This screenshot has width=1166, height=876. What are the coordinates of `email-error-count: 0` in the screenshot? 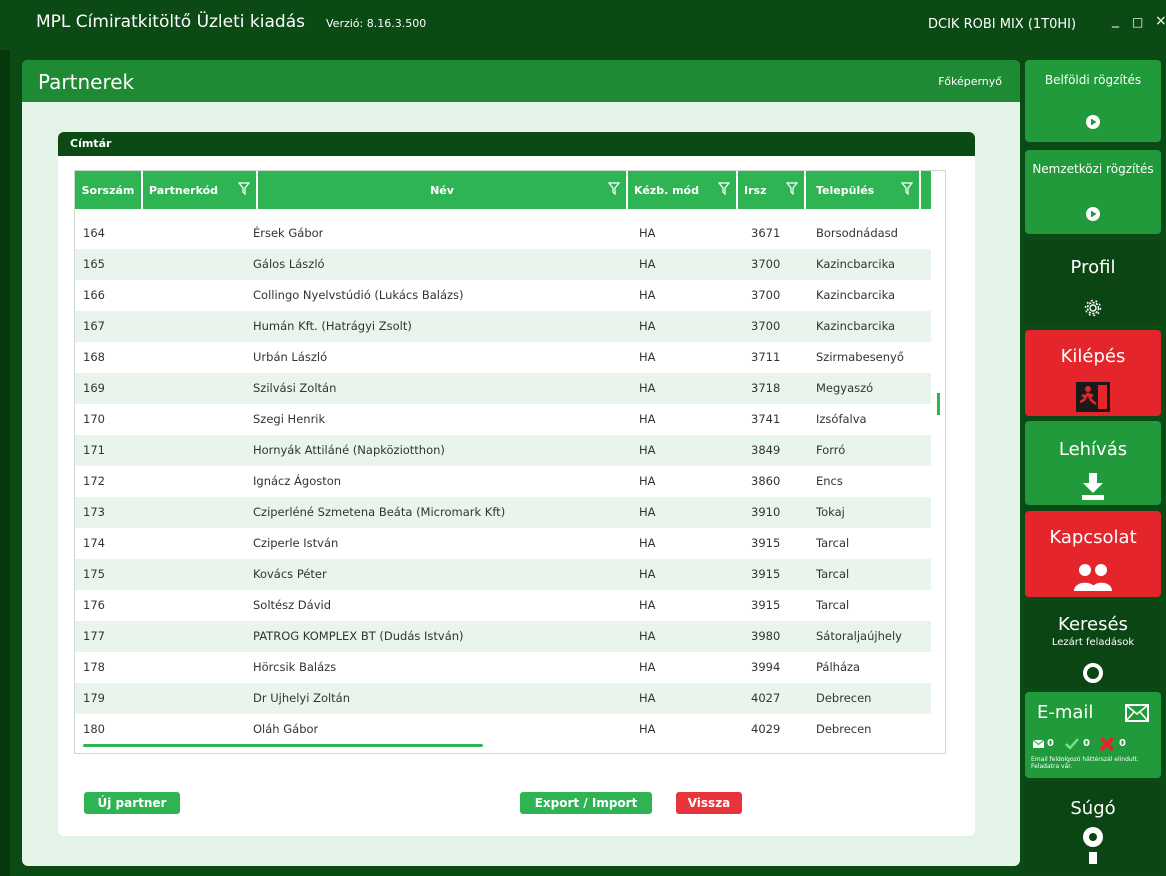 It's located at (1122, 743).